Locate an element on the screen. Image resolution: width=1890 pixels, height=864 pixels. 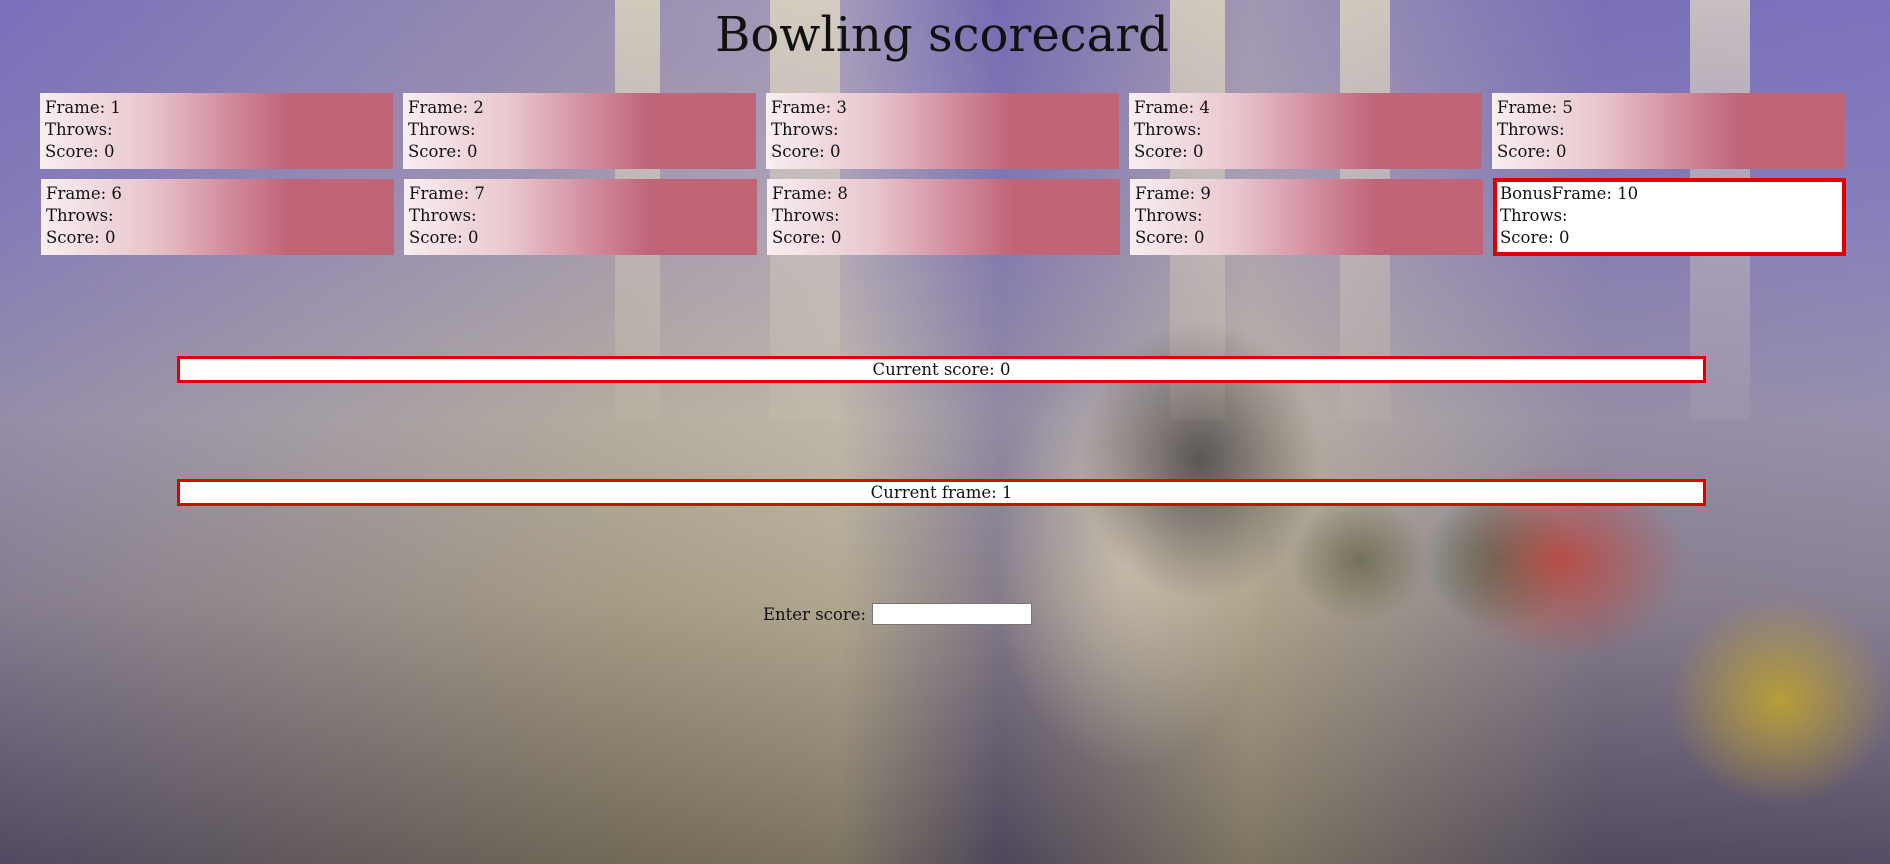
frame-card-8: Frame: 8 Throws: Score: 0 is located at coordinates (943, 217).